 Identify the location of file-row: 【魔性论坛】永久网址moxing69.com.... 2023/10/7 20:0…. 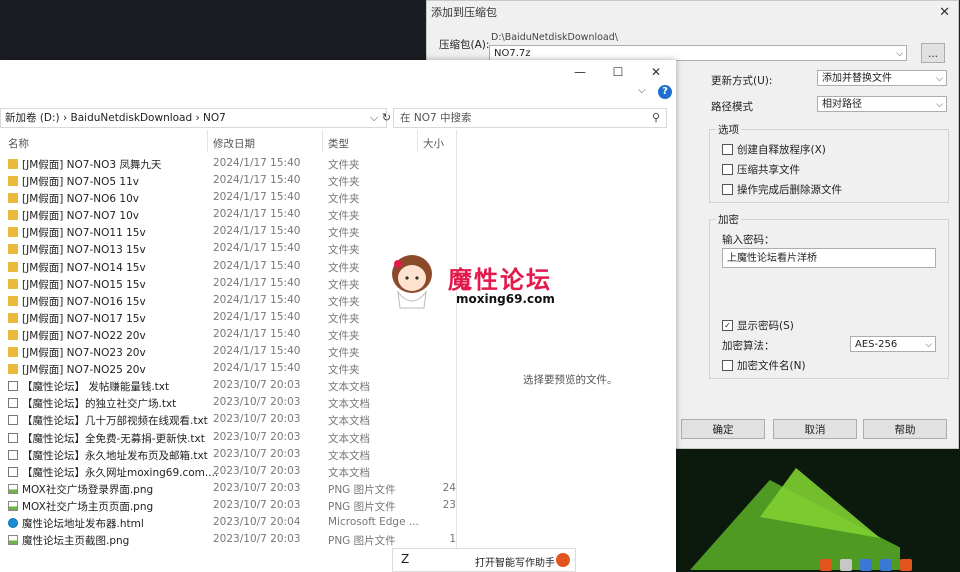
(228, 472).